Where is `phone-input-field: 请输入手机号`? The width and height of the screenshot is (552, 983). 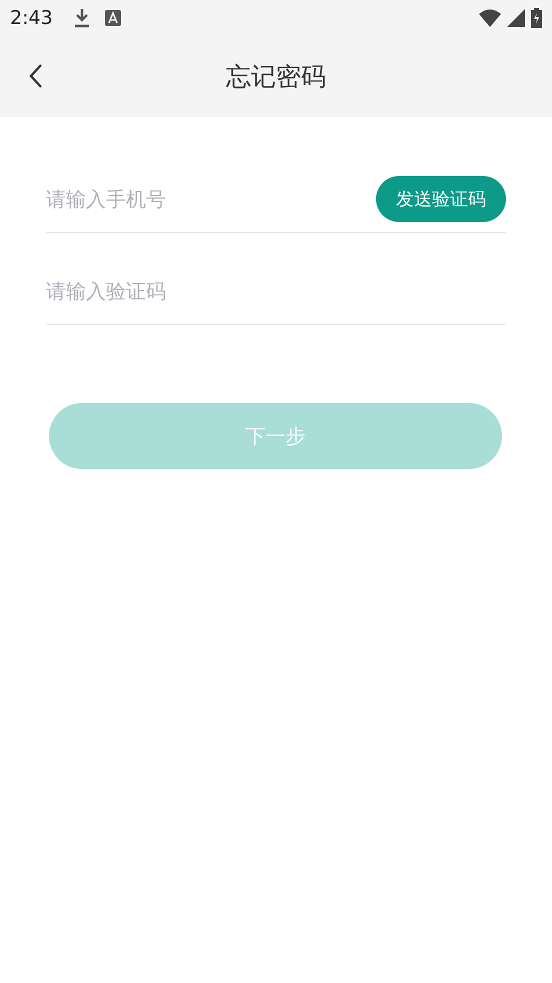
phone-input-field: 请输入手机号 is located at coordinates (211, 198).